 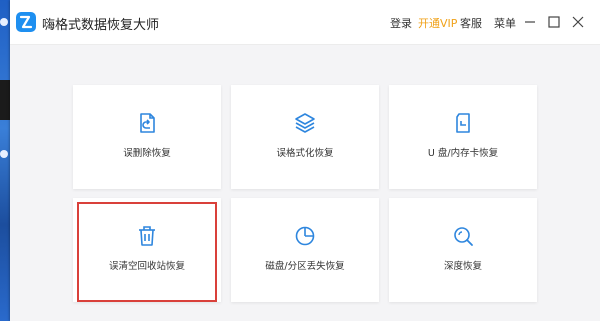 I want to click on card-label: 深度恢复, so click(x=462, y=266).